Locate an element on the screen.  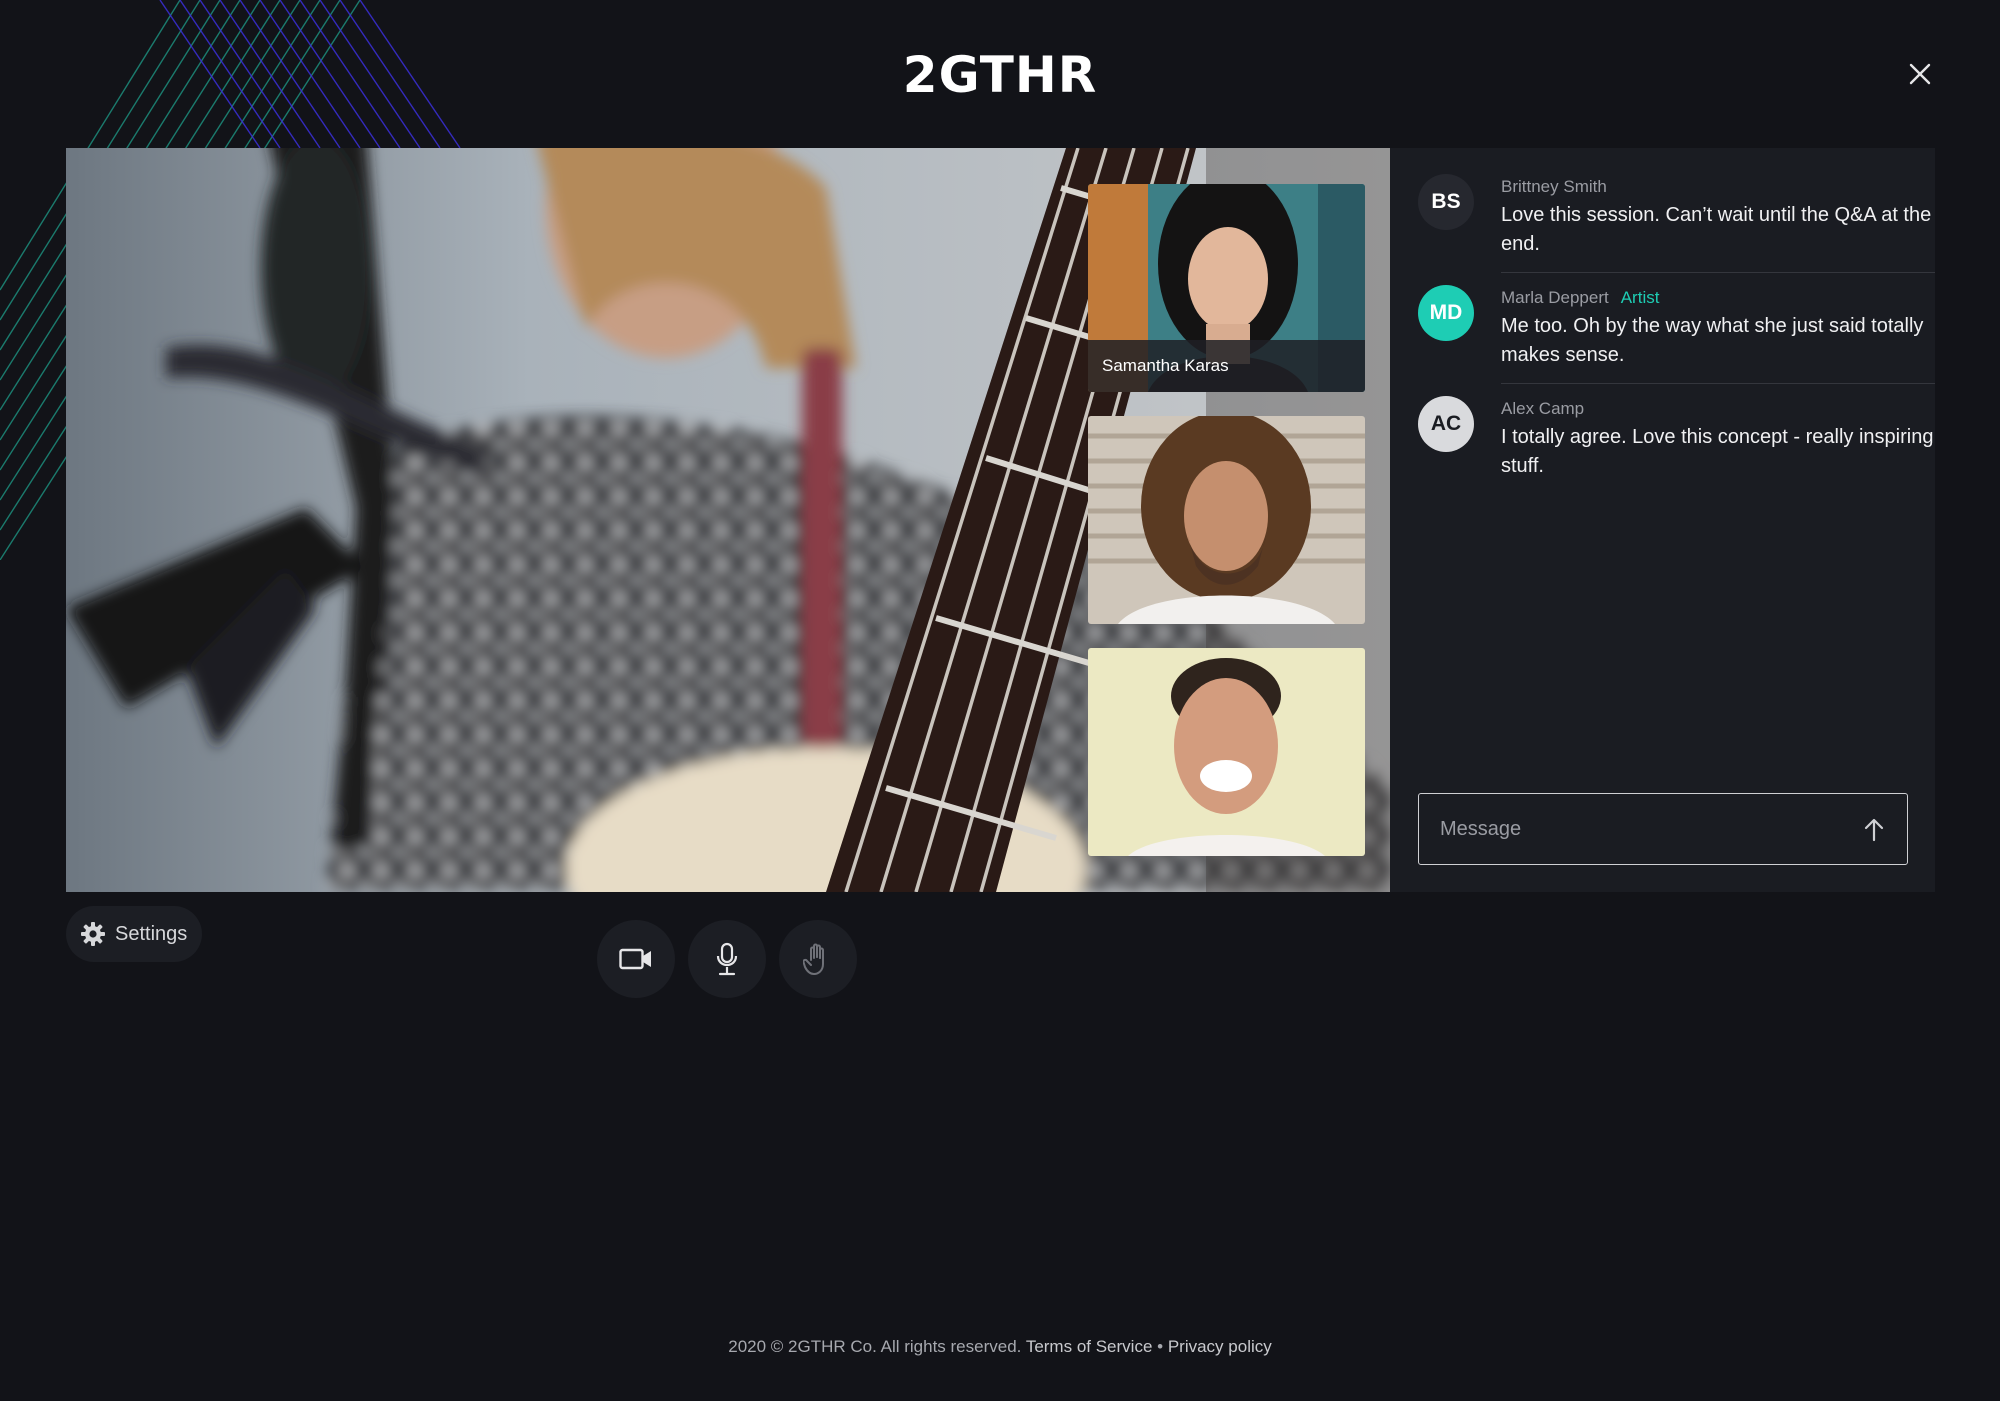
camera-toggle-button is located at coordinates (636, 959).